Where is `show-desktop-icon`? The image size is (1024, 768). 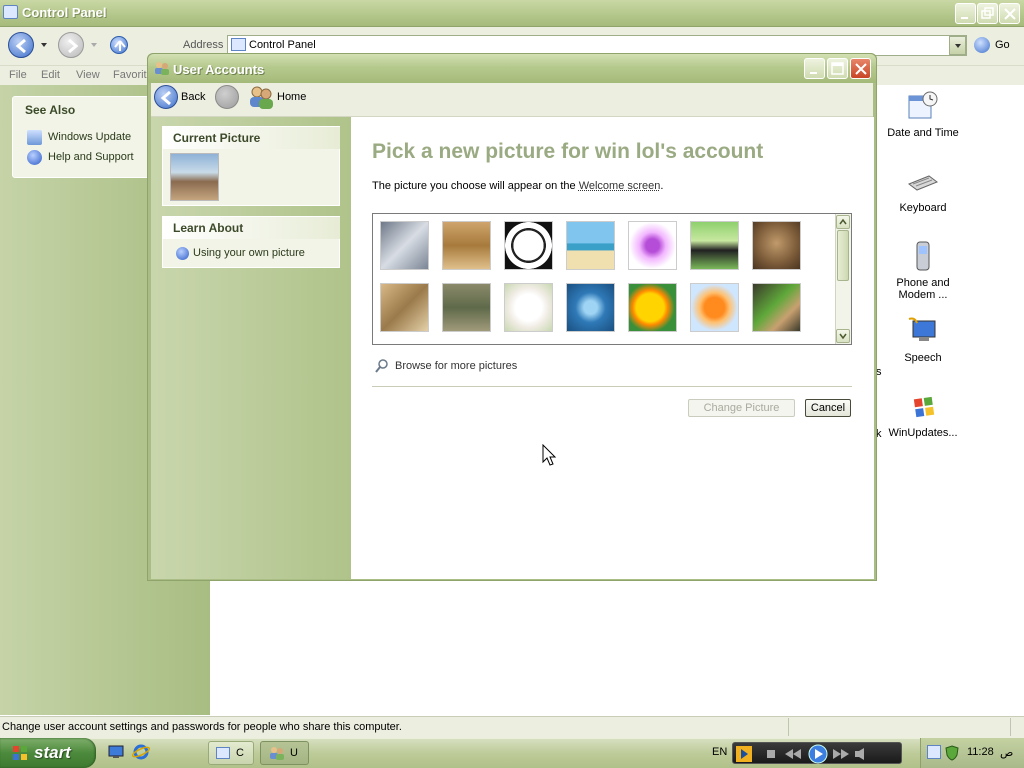 show-desktop-icon is located at coordinates (116, 752).